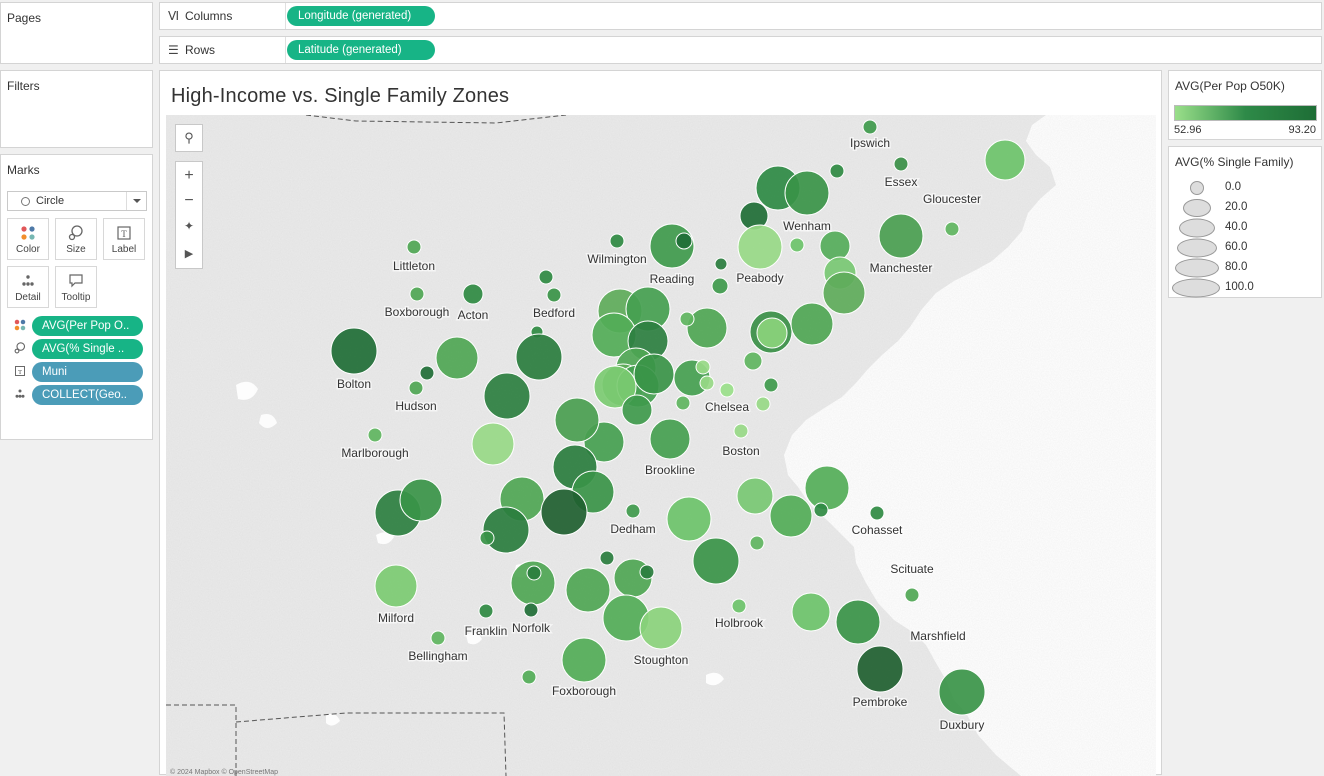 Image resolution: width=1324 pixels, height=776 pixels. What do you see at coordinates (87, 326) in the screenshot?
I see `color-field-pill: AVG(Per Pop O..` at bounding box center [87, 326].